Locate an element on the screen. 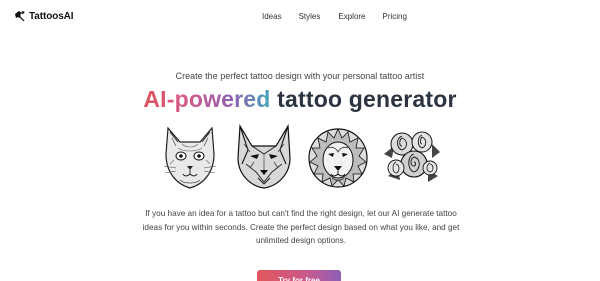 This screenshot has width=600, height=281. brand-logo: TattoosAI is located at coordinates (44, 16).